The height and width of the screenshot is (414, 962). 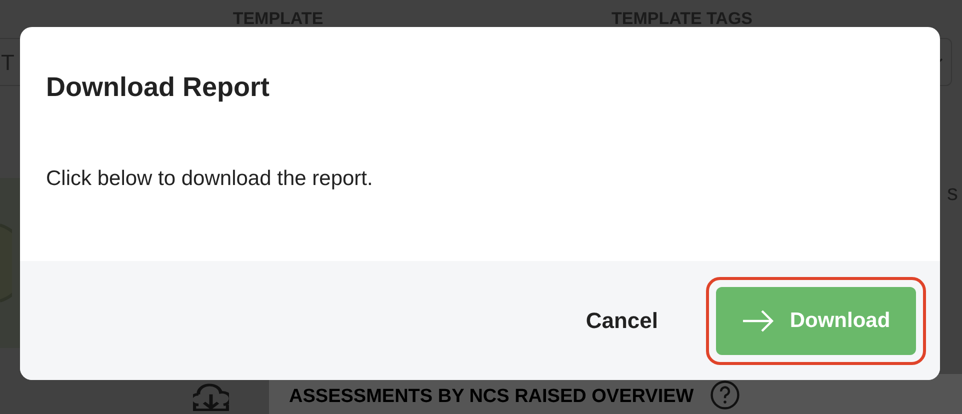 What do you see at coordinates (725, 395) in the screenshot?
I see `help-icon` at bounding box center [725, 395].